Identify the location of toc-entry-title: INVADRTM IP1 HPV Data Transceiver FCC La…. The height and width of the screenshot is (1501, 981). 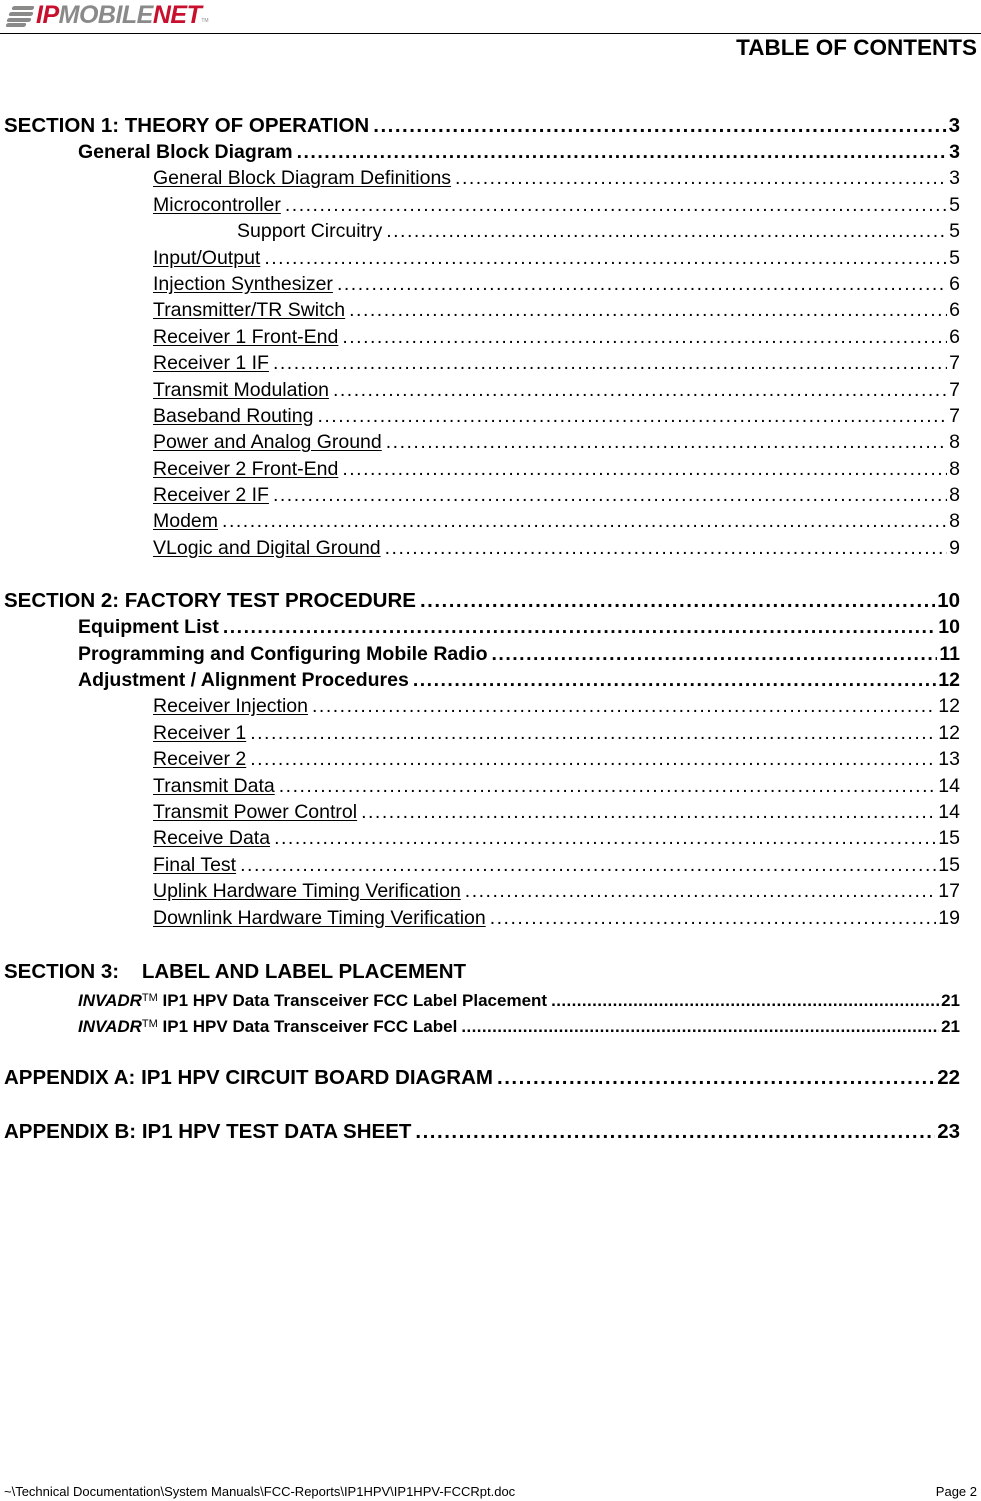
(312, 999).